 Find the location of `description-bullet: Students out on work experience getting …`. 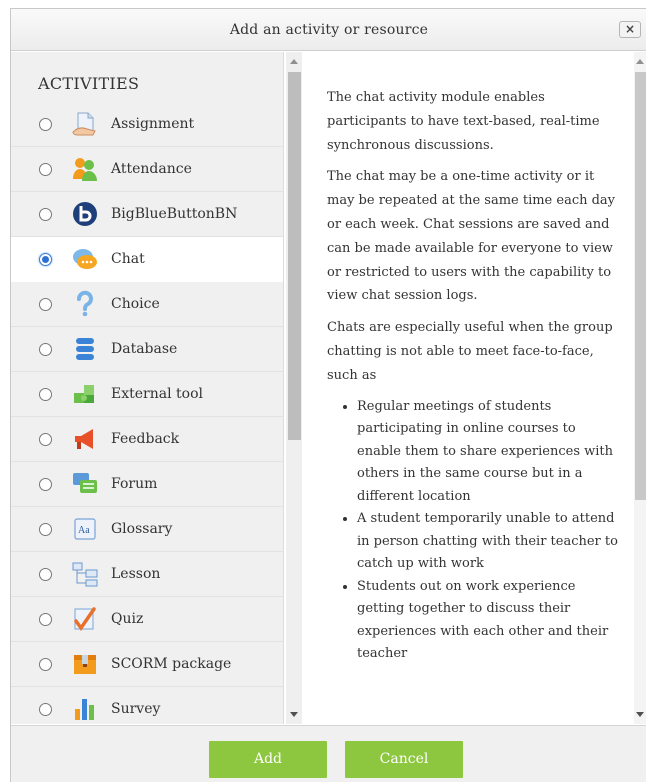

description-bullet: Students out on work experience getting … is located at coordinates (488, 621).